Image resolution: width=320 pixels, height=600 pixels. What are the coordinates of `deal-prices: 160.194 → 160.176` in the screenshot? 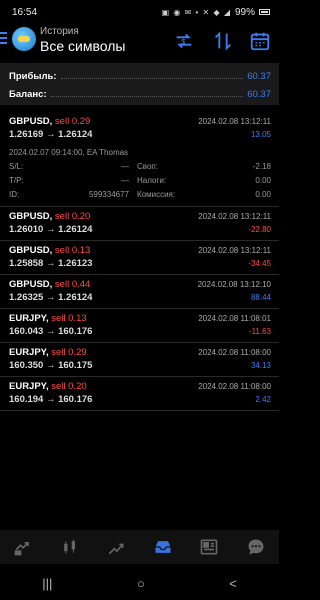 It's located at (51, 399).